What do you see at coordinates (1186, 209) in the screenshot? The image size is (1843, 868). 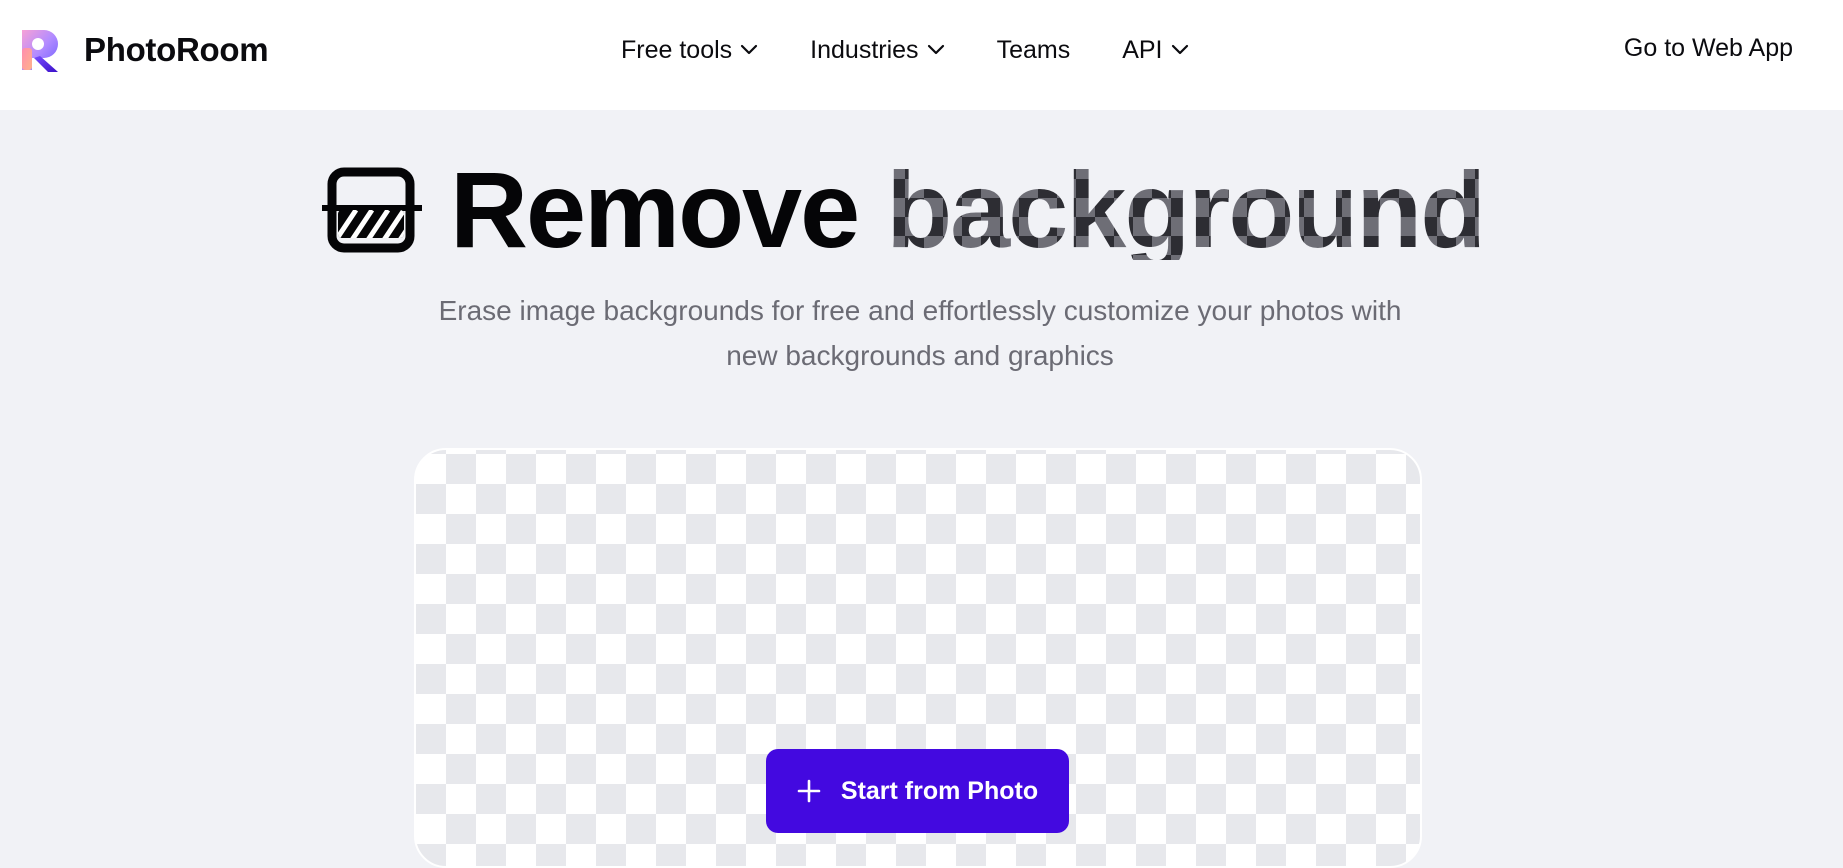 I see `title-word-background: background` at bounding box center [1186, 209].